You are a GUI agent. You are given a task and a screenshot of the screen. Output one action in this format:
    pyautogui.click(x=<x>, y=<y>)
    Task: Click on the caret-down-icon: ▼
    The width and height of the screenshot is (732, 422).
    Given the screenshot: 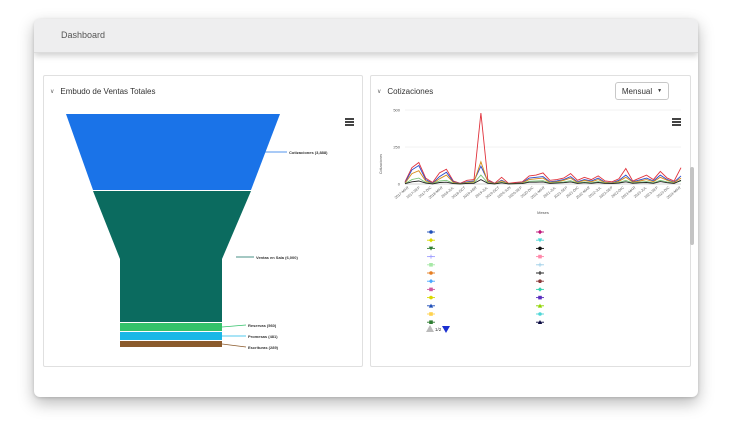 What is the action you would take?
    pyautogui.click(x=660, y=91)
    